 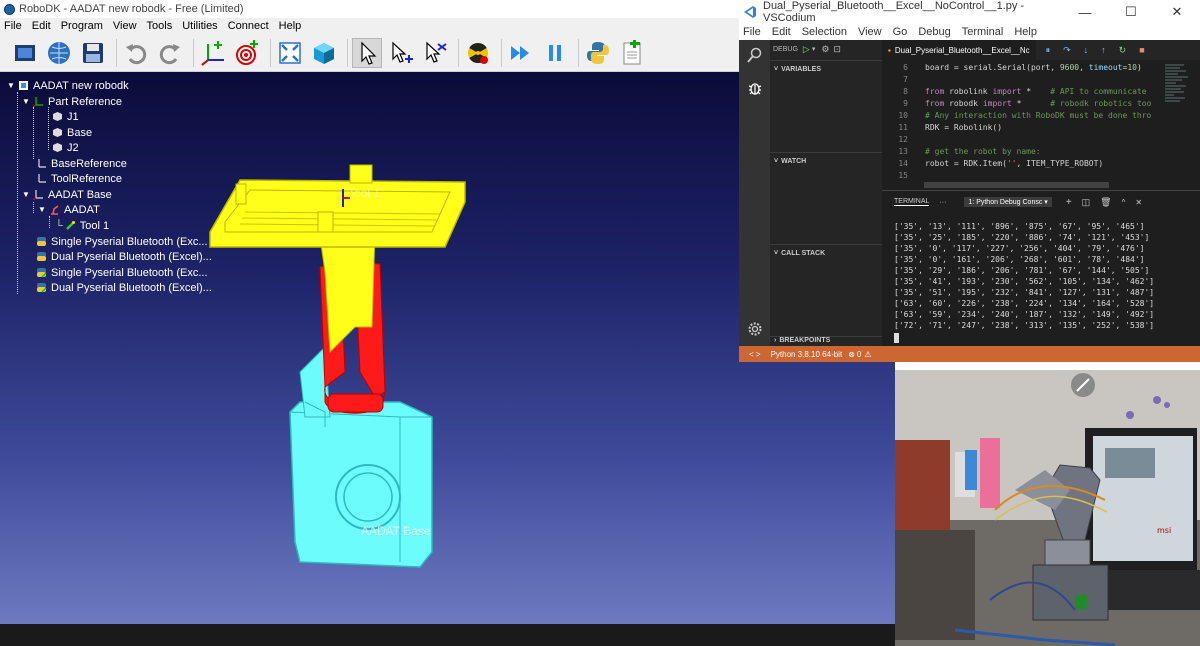 I want to click on pause-icon: ⏸, so click(x=1048, y=50).